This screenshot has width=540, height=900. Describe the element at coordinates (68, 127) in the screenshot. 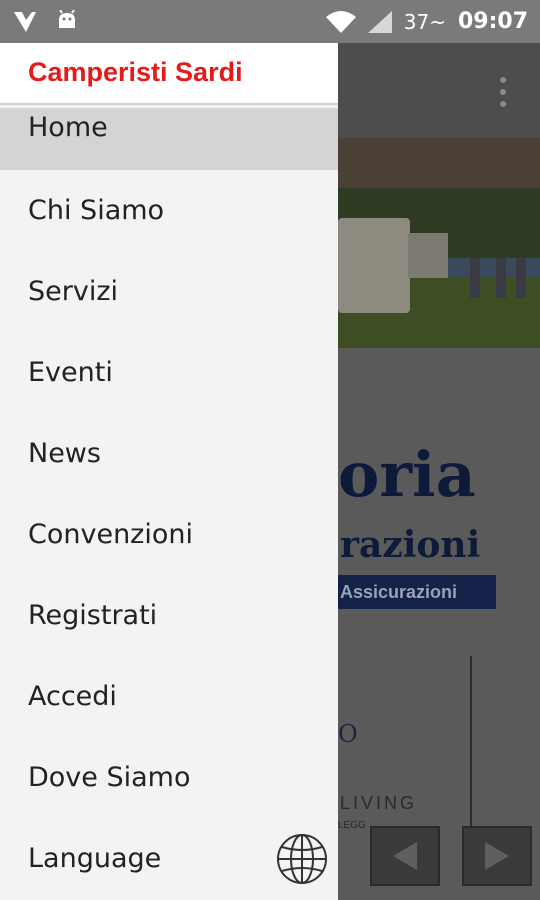

I see `menu-item-label: Home` at that location.